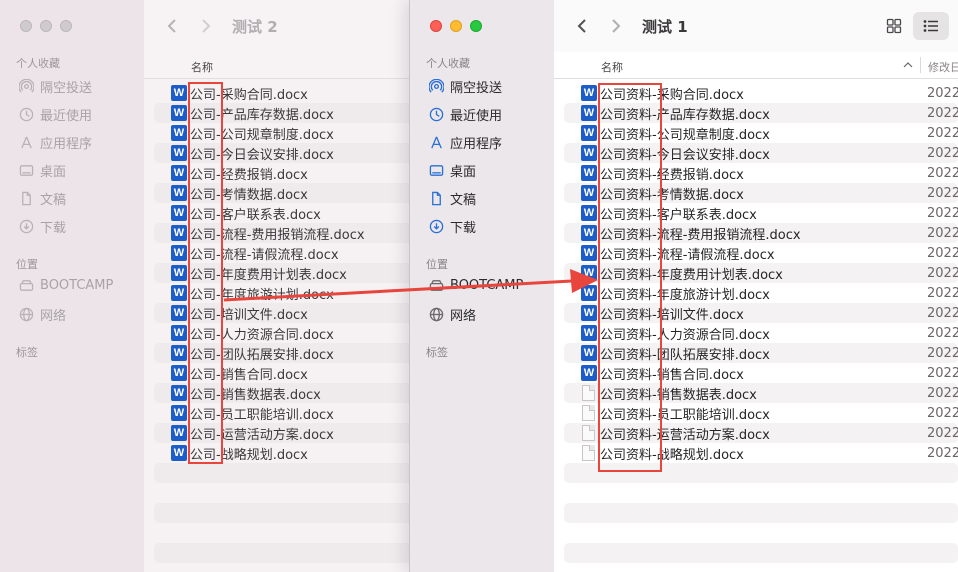  Describe the element at coordinates (761, 153) in the screenshot. I see `file-row: W 公司资料-今日会议安排.docx 2022` at that location.